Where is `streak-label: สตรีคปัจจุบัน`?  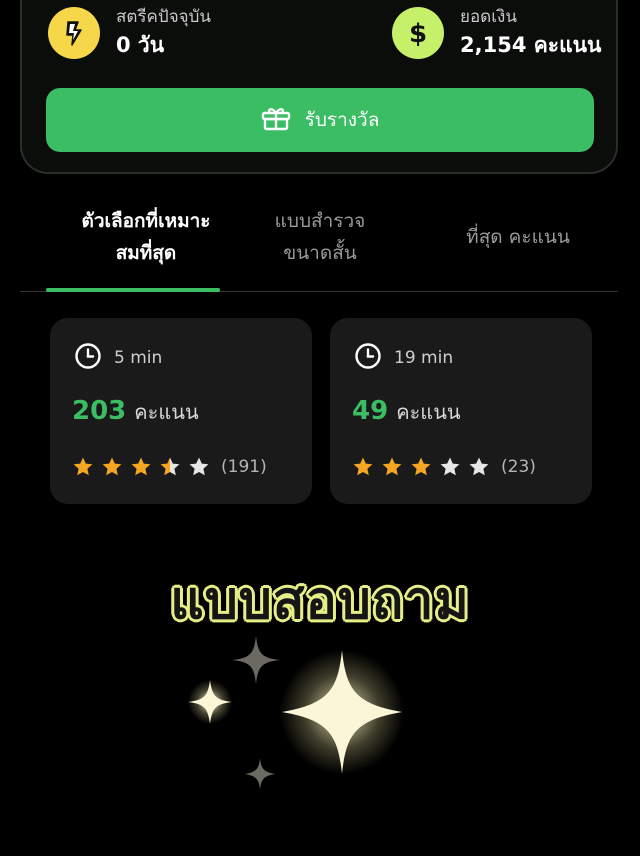
streak-label: สตรีคปัจจุบัน is located at coordinates (164, 17).